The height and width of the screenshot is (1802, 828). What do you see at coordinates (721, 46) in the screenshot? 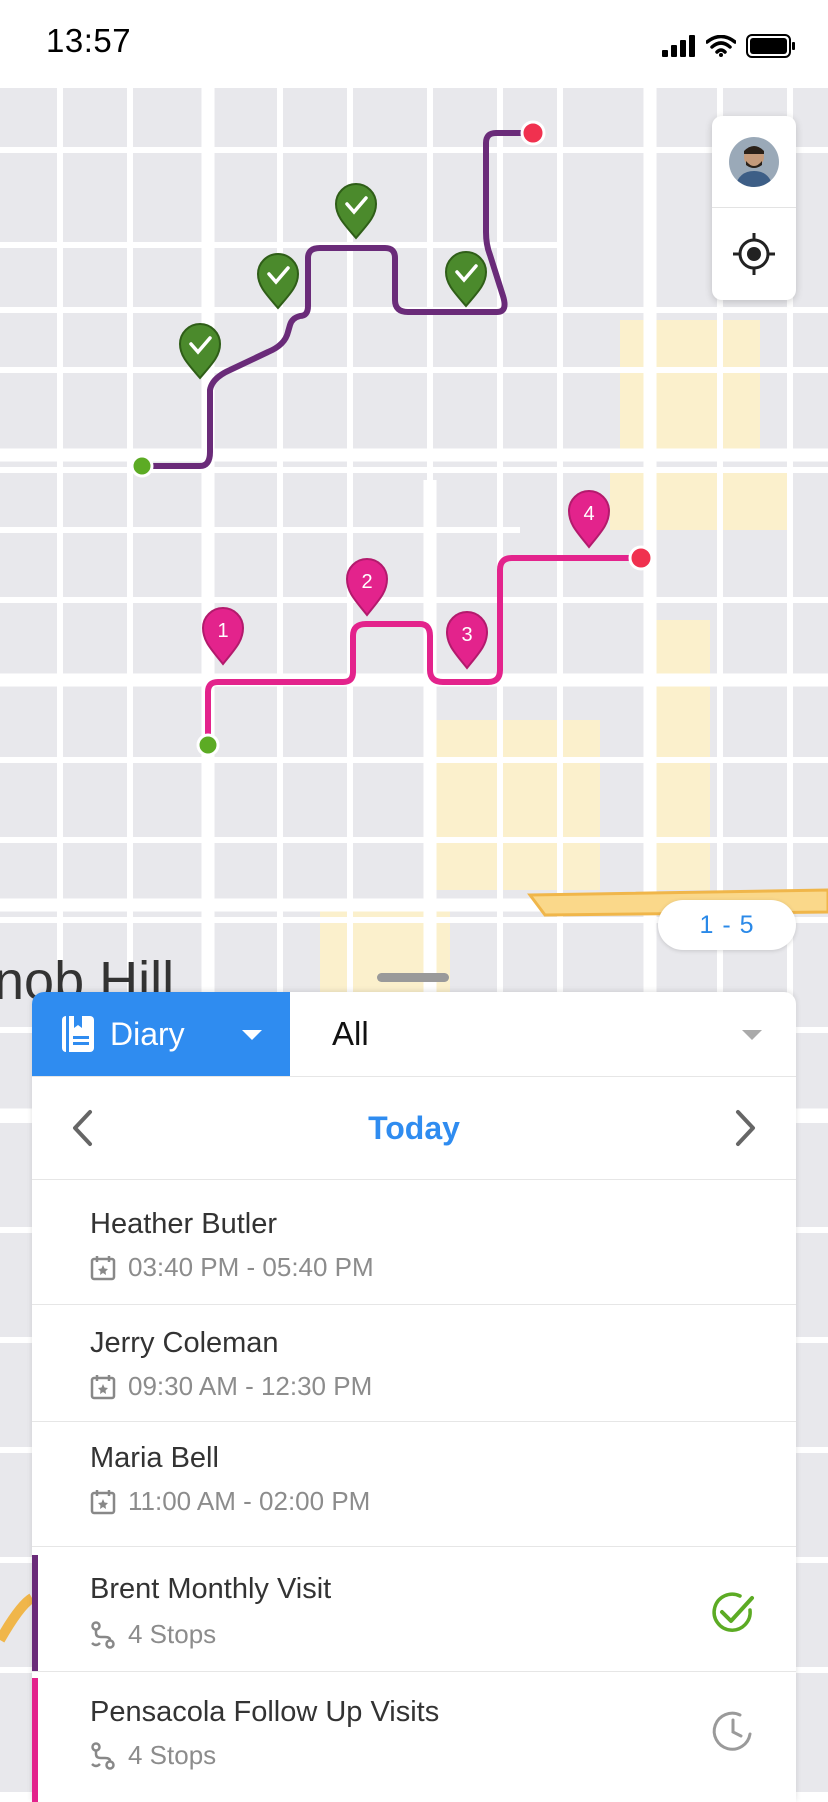
I see `wifi-icon` at bounding box center [721, 46].